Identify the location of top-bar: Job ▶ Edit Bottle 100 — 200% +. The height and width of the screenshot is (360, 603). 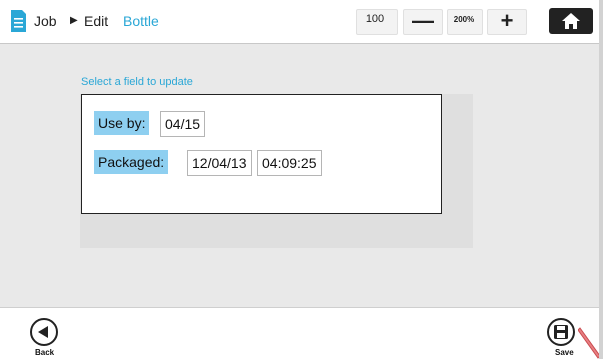
(301, 22).